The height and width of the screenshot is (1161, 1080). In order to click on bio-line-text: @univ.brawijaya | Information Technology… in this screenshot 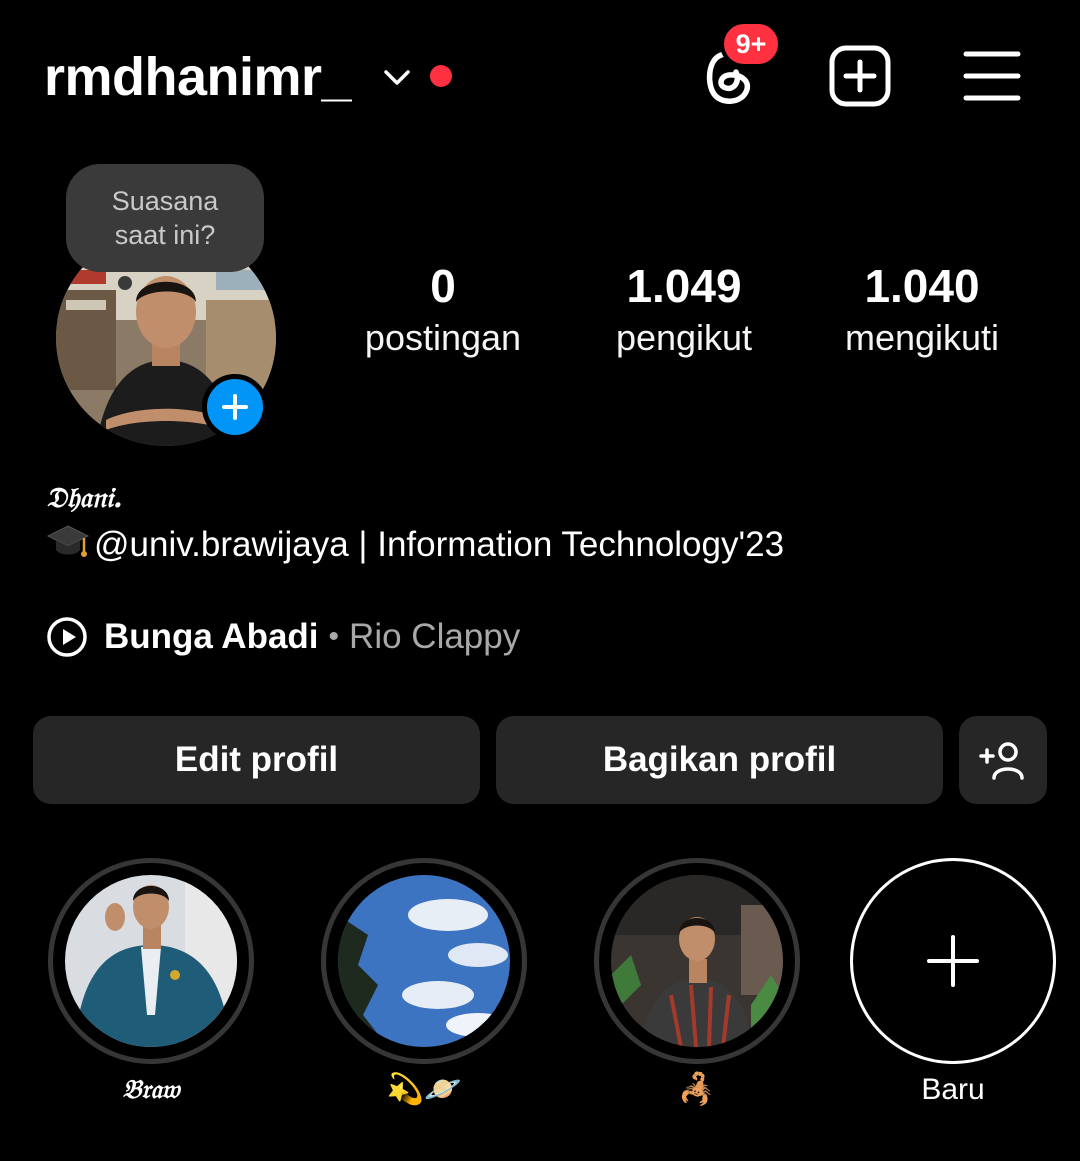, I will do `click(439, 544)`.